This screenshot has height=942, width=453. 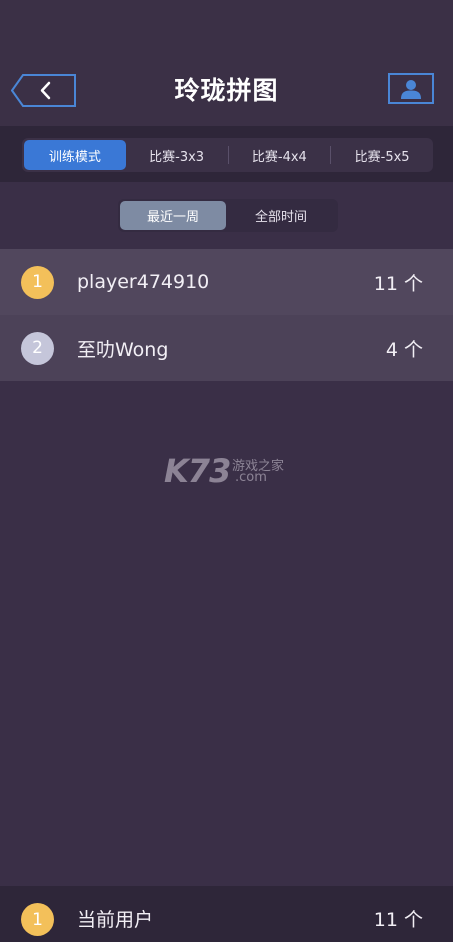 I want to click on tab-last-week: 最近一周, so click(x=173, y=215).